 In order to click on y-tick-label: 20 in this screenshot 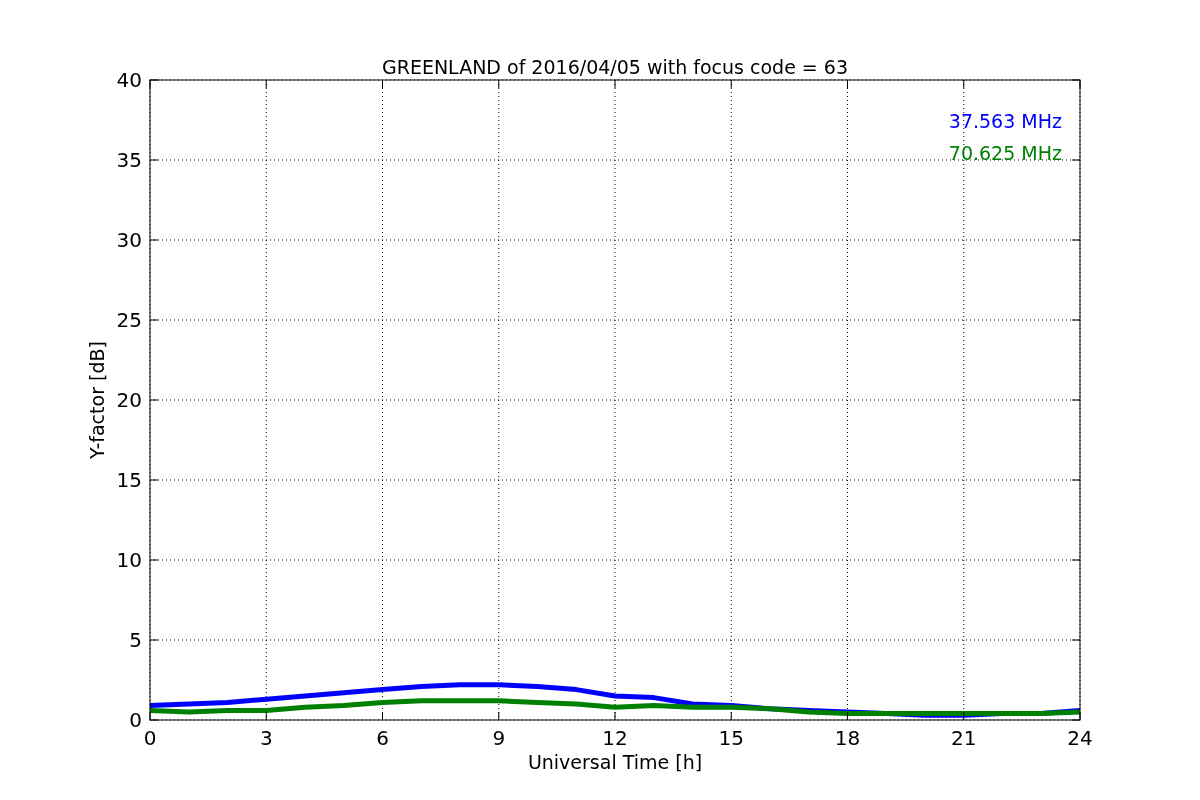, I will do `click(129, 400)`.